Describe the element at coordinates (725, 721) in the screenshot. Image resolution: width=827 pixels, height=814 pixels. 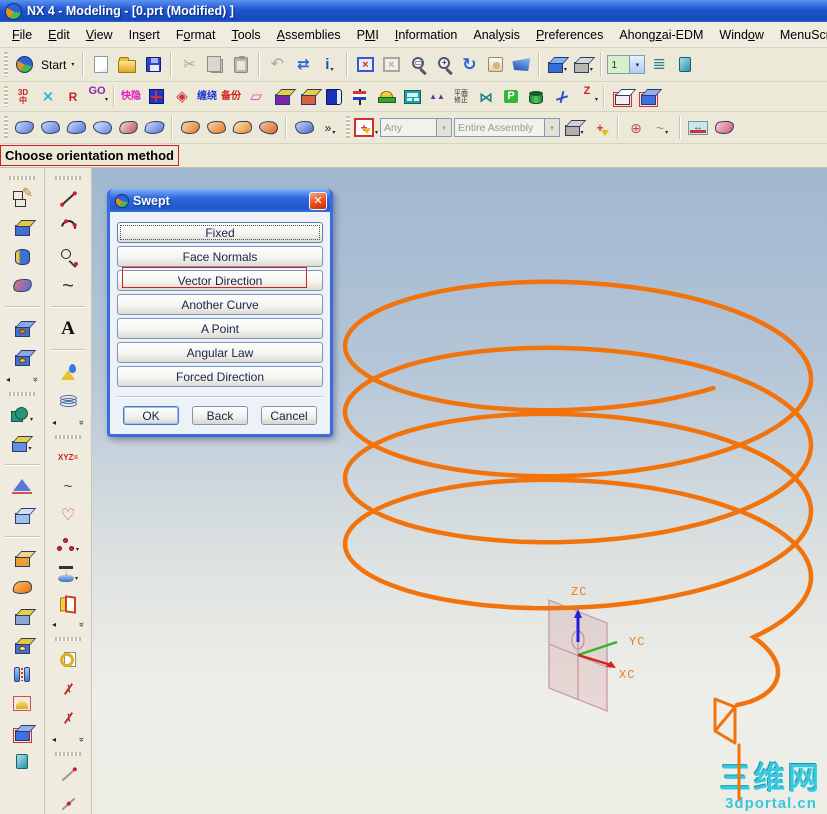
I see `section-profile` at that location.